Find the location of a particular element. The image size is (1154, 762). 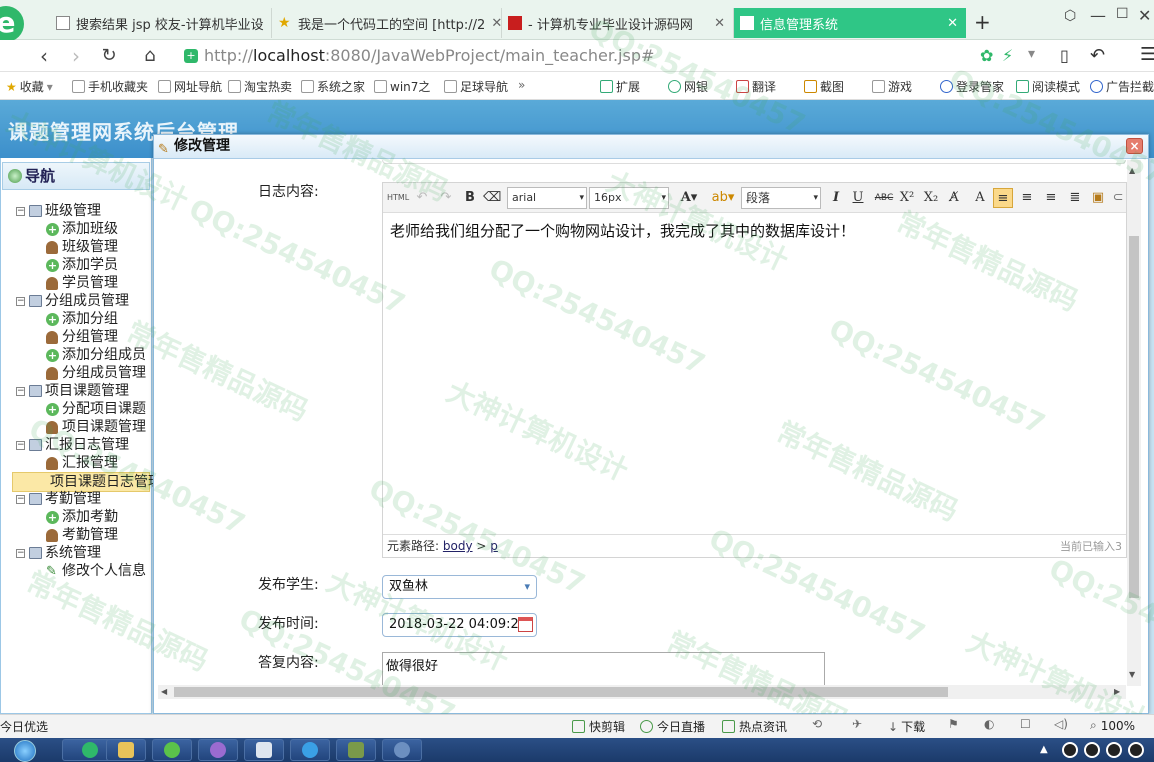

font-family-select: arial is located at coordinates (547, 198).